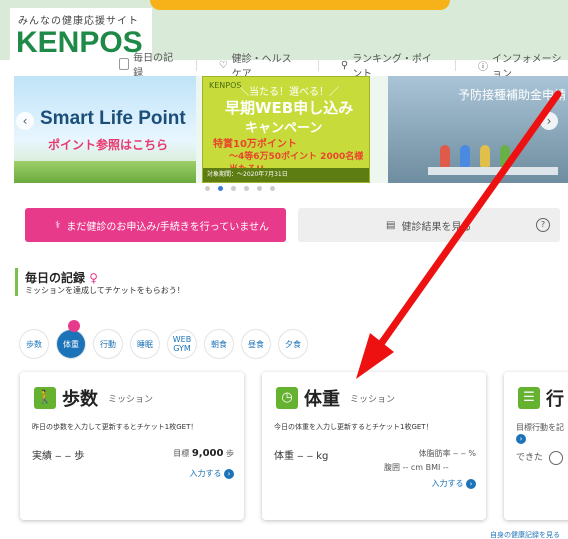 This screenshot has width=568, height=539. Describe the element at coordinates (391, 225) in the screenshot. I see `document-icon: ▤` at that location.